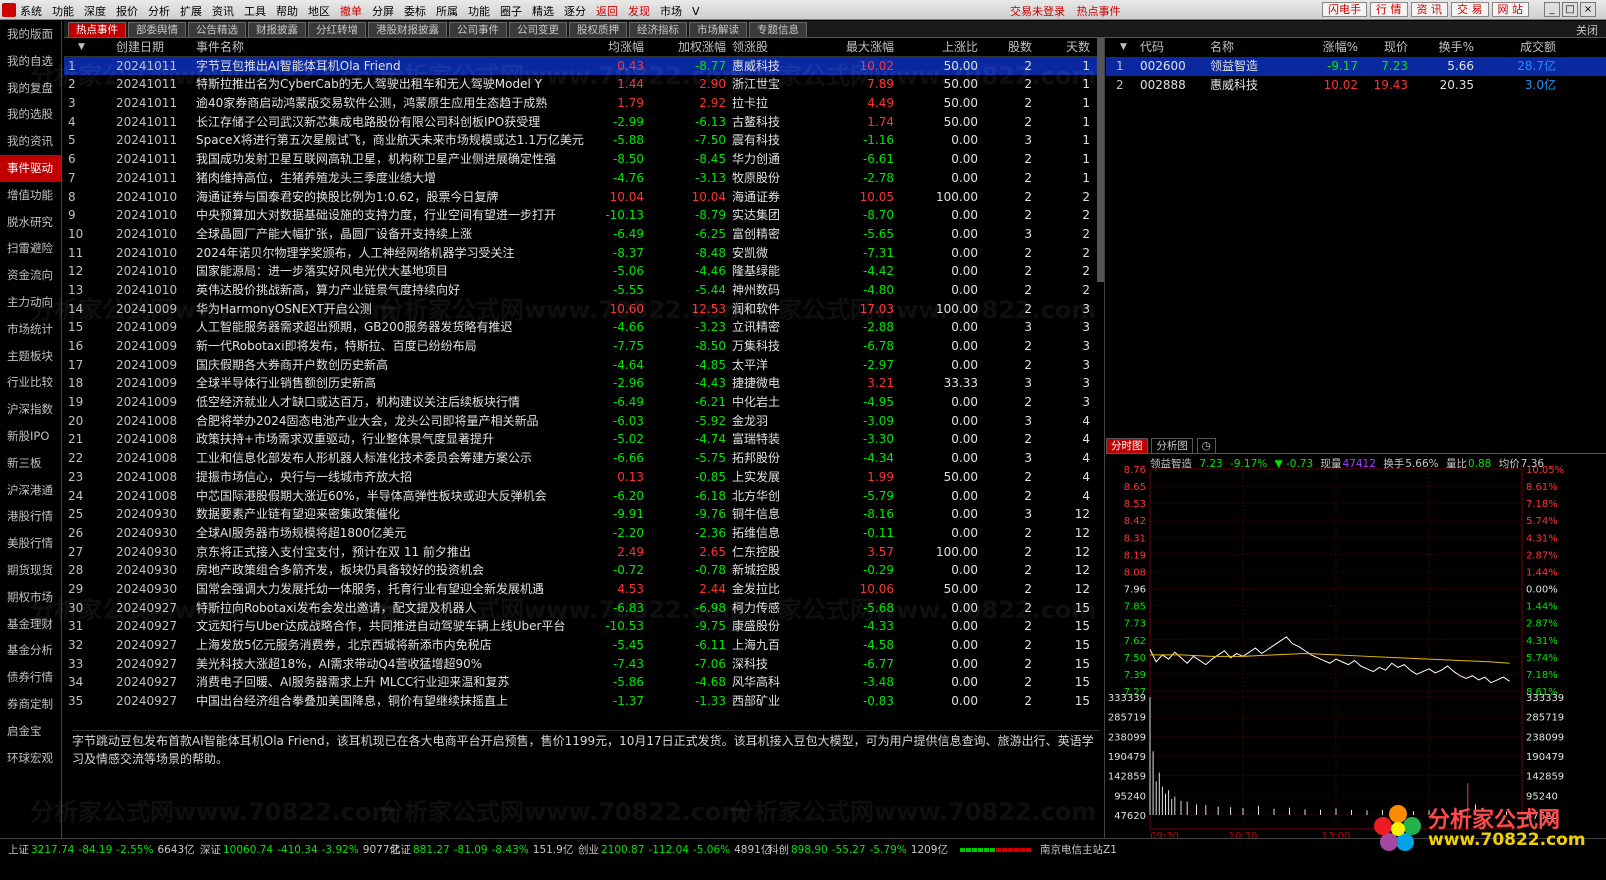 Image resolution: width=1606 pixels, height=880 pixels. Describe the element at coordinates (390, 159) in the screenshot. I see `row-event-name: 我国成功发射卫星互联网高轨卫星，机构称卫星产业侧进展确定性强` at that location.